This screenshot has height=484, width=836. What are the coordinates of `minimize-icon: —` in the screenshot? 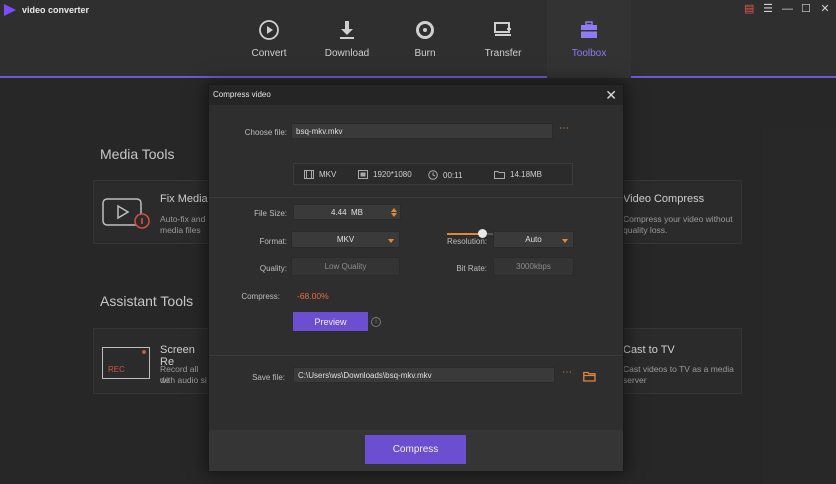 It's located at (787, 9).